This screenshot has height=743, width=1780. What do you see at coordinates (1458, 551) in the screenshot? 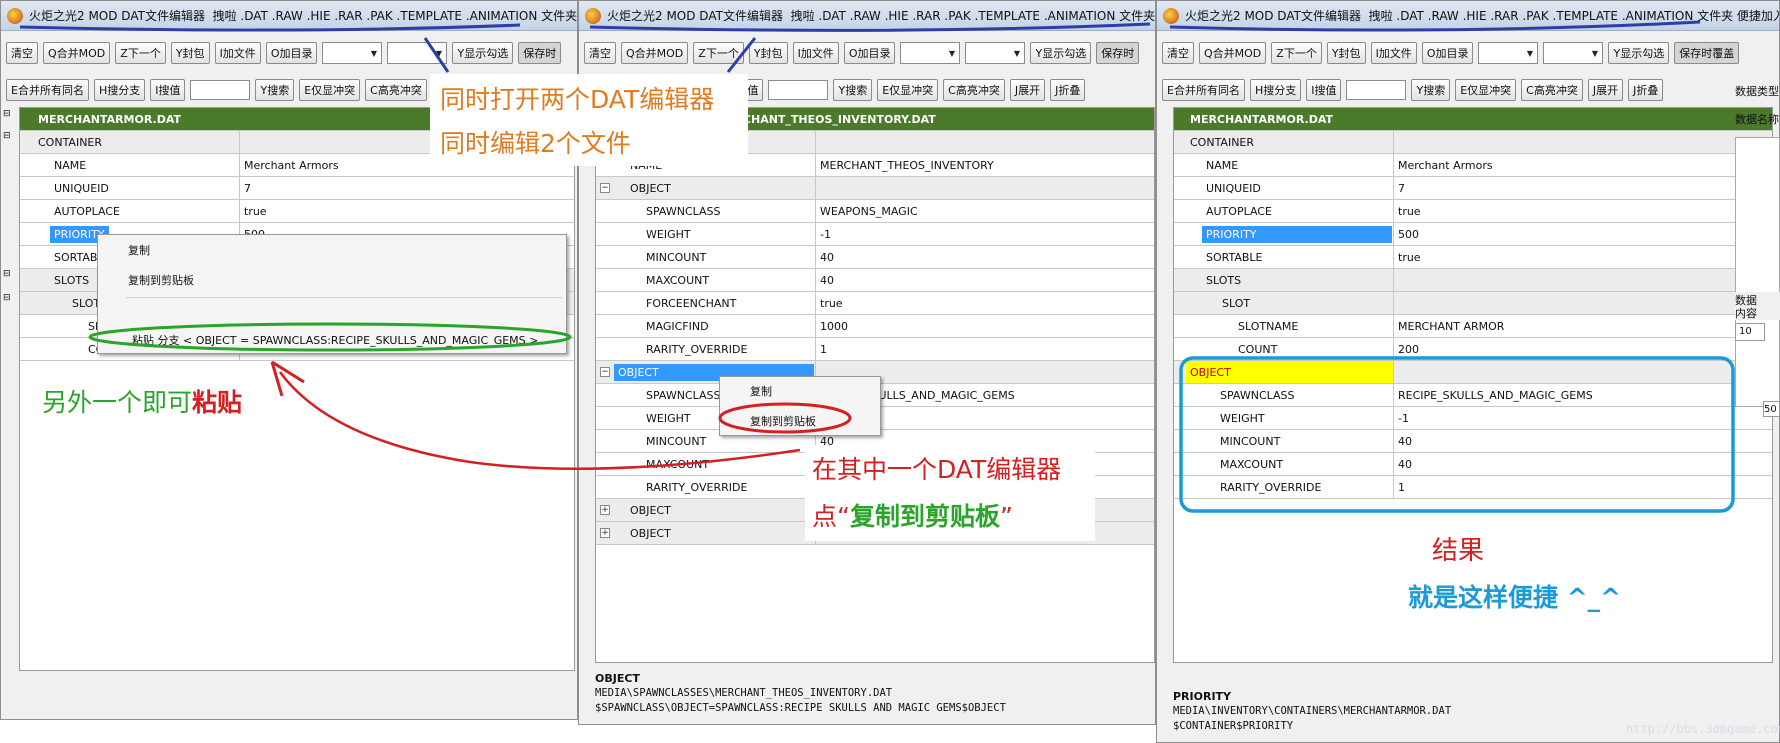
I see `annotation-result: 结果` at bounding box center [1458, 551].